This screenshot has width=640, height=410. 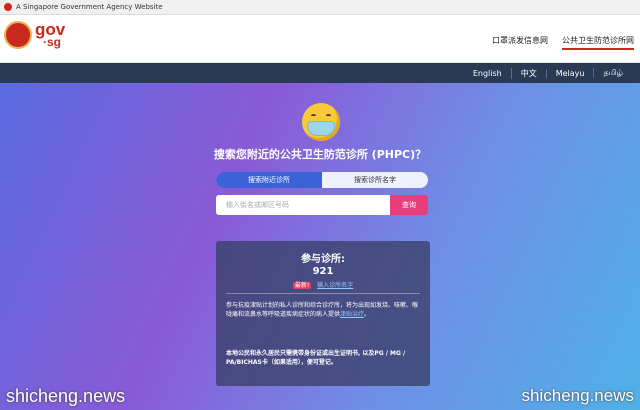 What do you see at coordinates (34, 35) in the screenshot?
I see `gov-sg-logo: gov ·sg` at bounding box center [34, 35].